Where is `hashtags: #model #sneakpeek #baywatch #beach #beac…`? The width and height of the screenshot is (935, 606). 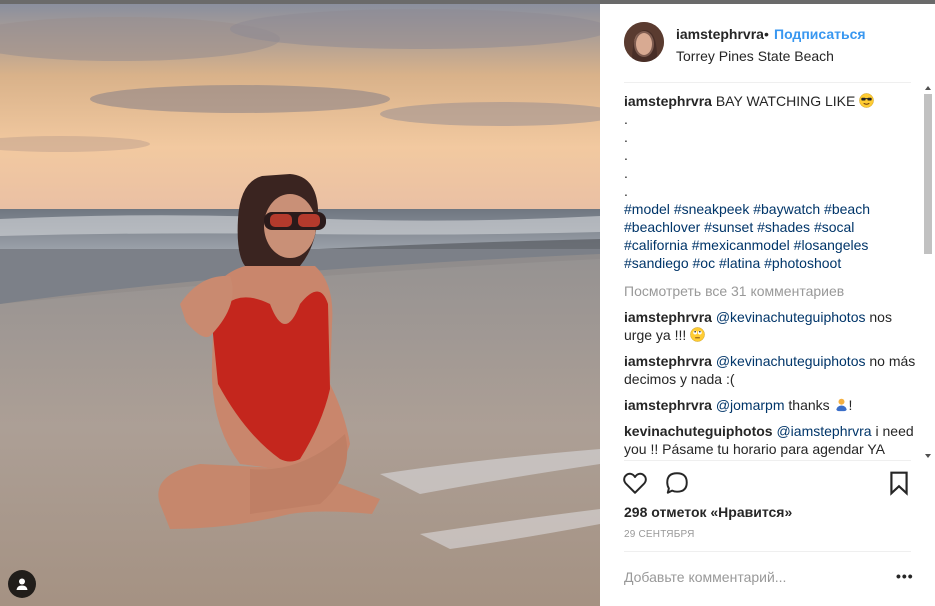 hashtags: #model #sneakpeek #baywatch #beach #beac… is located at coordinates (773, 236).